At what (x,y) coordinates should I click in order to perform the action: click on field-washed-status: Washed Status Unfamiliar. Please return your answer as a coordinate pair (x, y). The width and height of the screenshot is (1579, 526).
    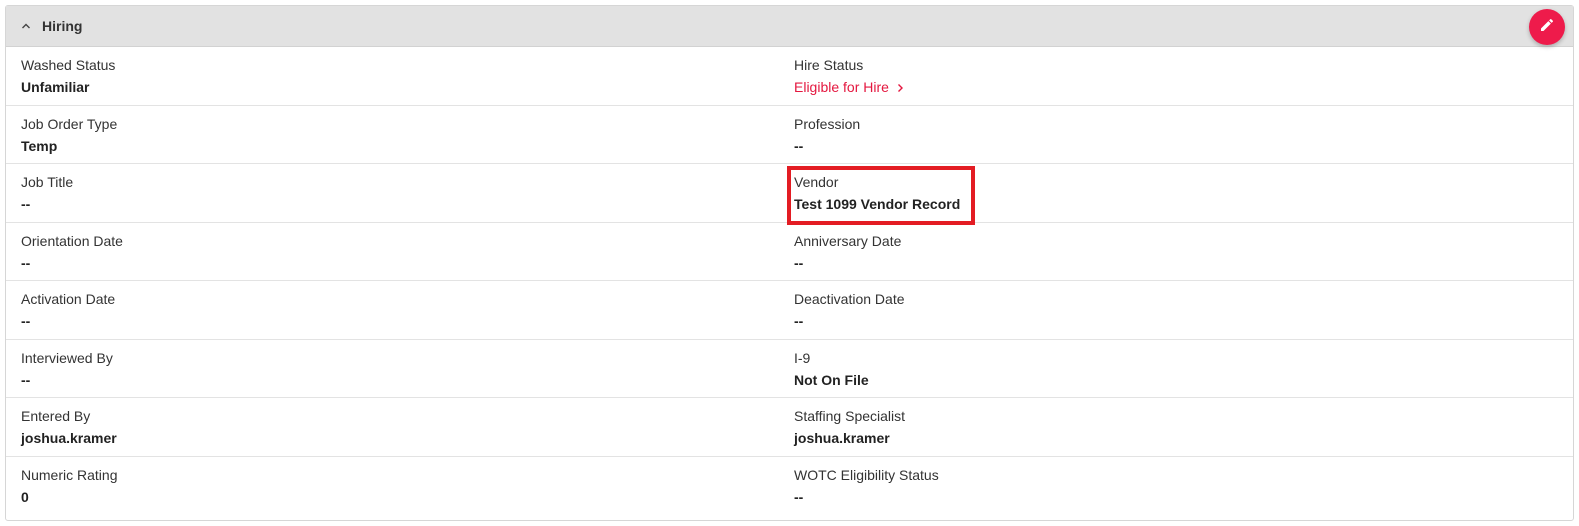
    Looking at the image, I should click on (392, 76).